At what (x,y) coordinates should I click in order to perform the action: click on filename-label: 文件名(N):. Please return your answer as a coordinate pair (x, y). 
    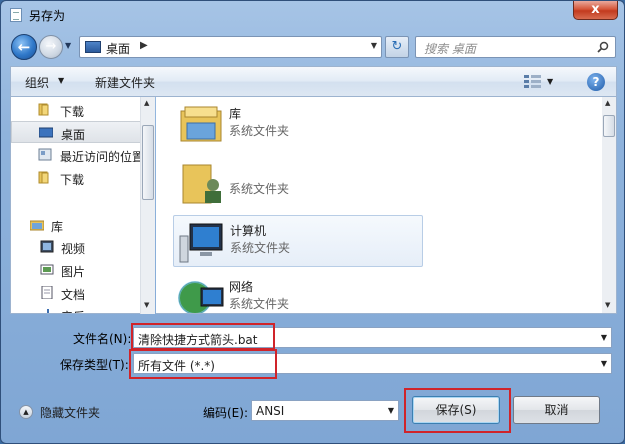
    Looking at the image, I should click on (102, 339).